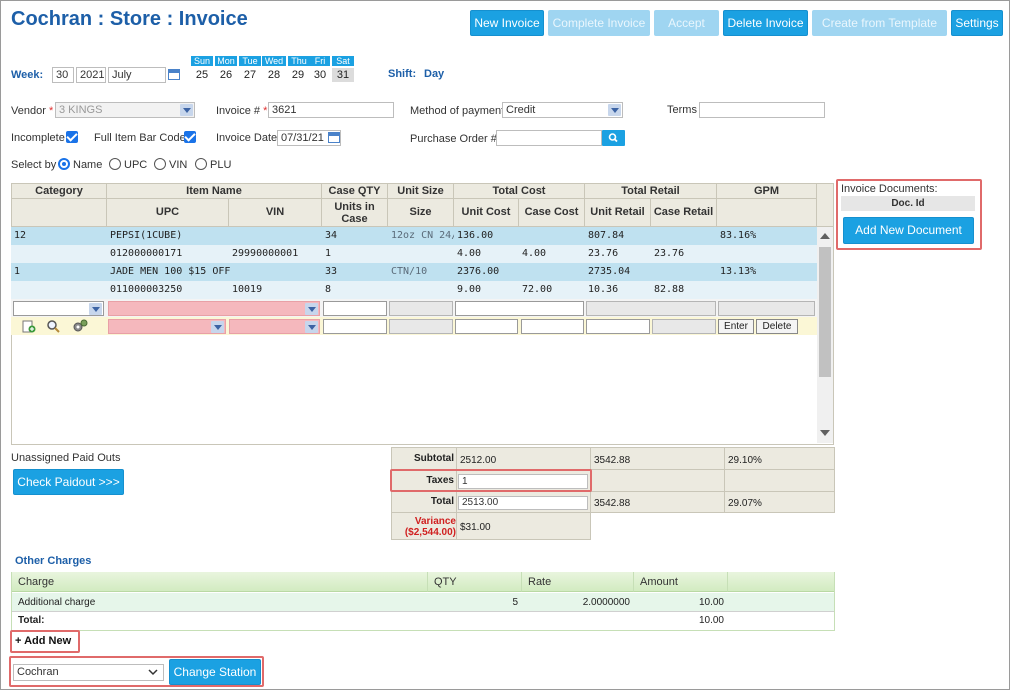 This screenshot has height=690, width=1010. I want to click on day-sun: 25, so click(202, 75).